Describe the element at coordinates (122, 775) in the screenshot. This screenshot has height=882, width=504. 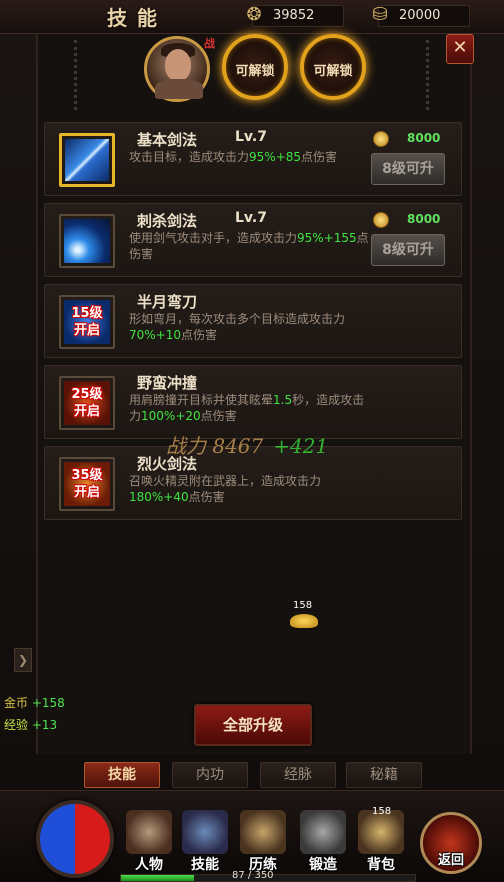
I see `tab-skills: 技能` at that location.